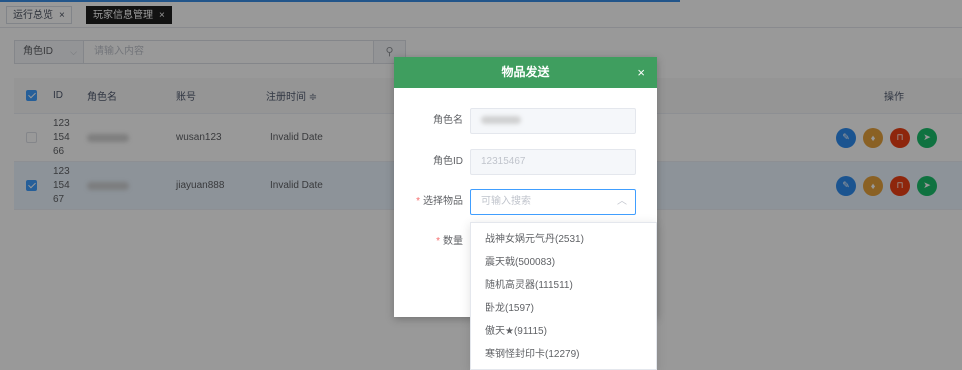 This screenshot has width=962, height=370. I want to click on dialog-header: 物品发送 ×, so click(525, 72).